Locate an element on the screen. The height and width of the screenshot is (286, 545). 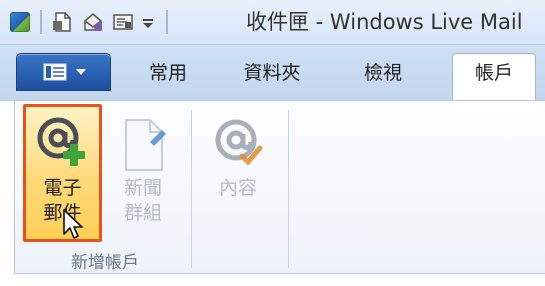
new-document-icon is located at coordinates (63, 22).